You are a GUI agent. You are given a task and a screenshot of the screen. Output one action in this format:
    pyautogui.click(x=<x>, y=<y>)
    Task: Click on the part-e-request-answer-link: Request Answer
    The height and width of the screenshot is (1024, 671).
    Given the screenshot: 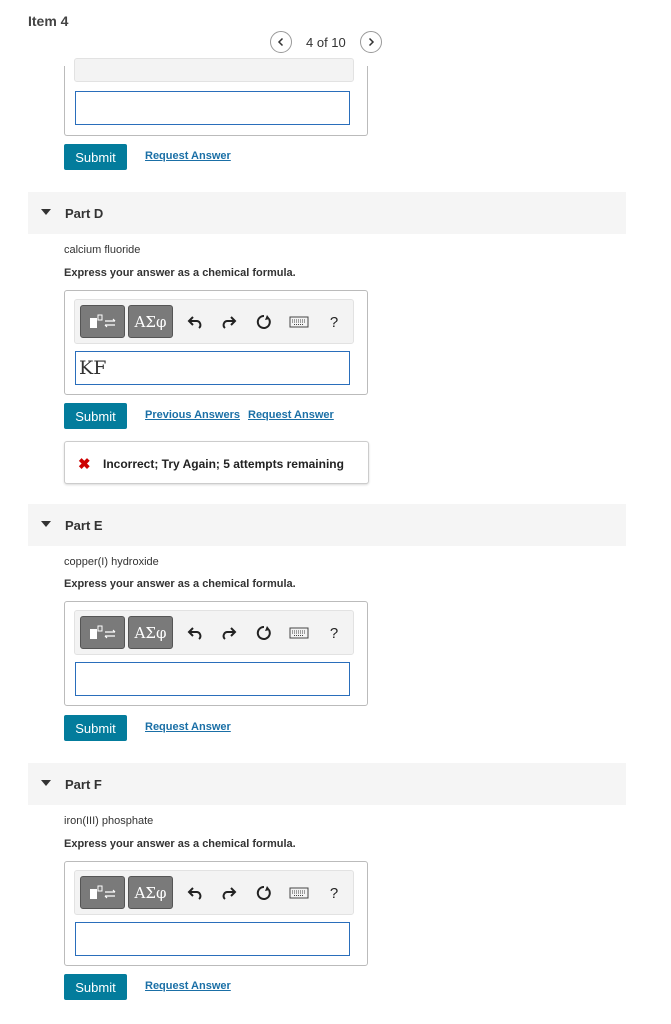 What is the action you would take?
    pyautogui.click(x=188, y=727)
    